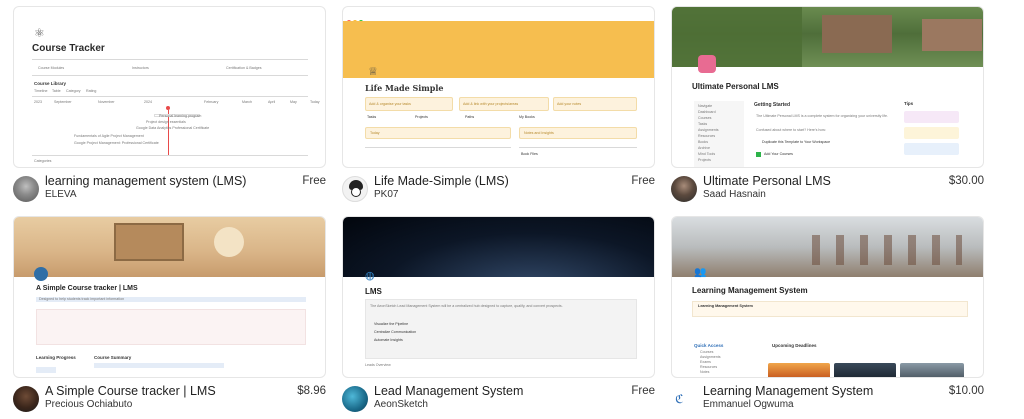 Image resolution: width=1024 pixels, height=419 pixels. What do you see at coordinates (966, 181) in the screenshot?
I see `template-price: $30.00` at bounding box center [966, 181].